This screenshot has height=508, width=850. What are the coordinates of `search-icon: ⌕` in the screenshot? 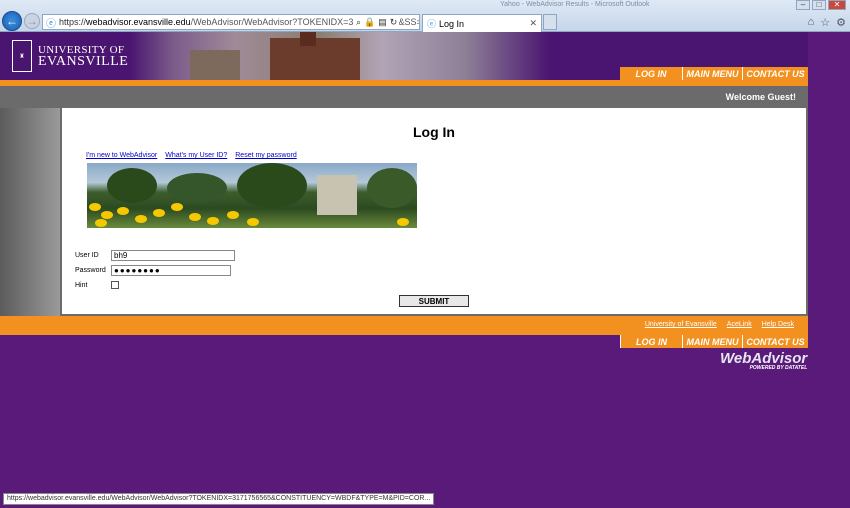 It's located at (358, 22).